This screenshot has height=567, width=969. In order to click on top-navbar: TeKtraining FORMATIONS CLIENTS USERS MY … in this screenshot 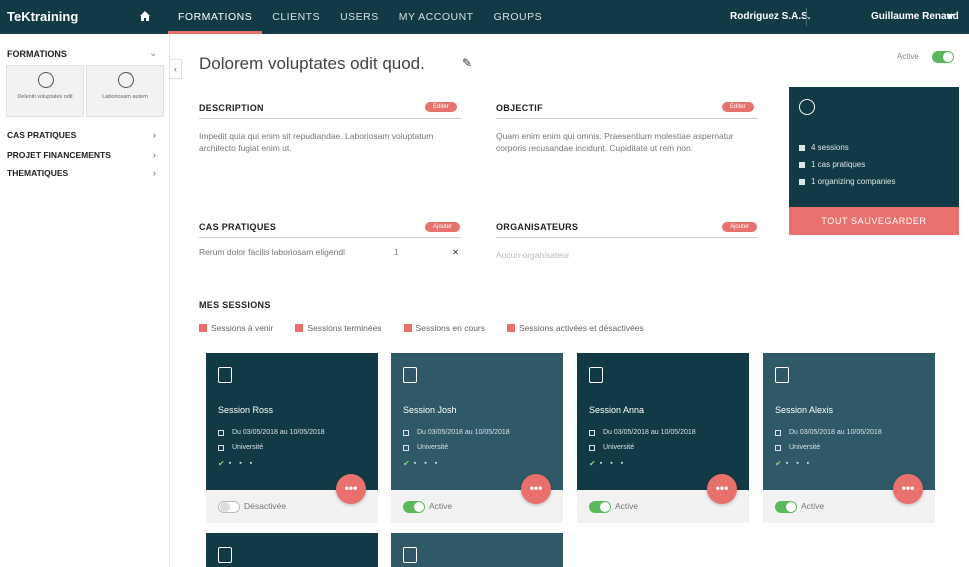, I will do `click(484, 17)`.